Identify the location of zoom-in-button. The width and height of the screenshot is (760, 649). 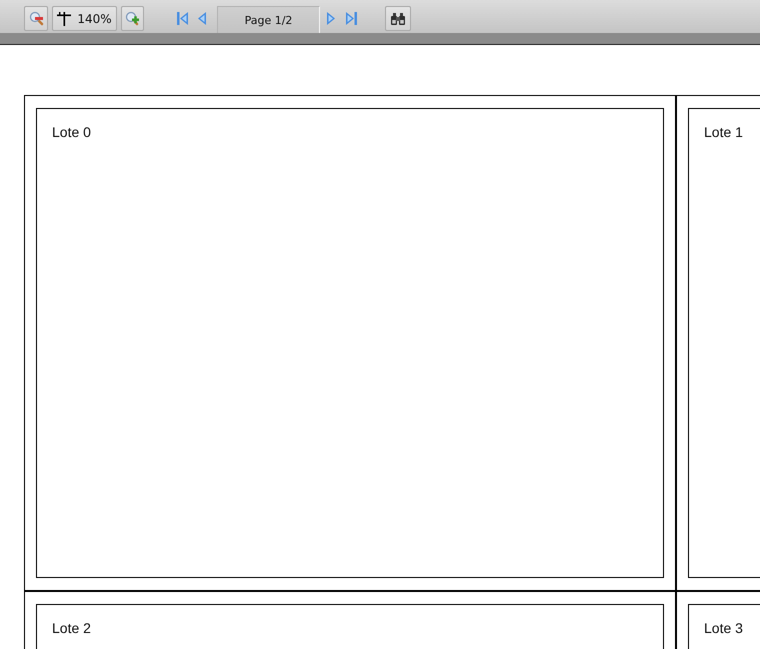
(132, 18).